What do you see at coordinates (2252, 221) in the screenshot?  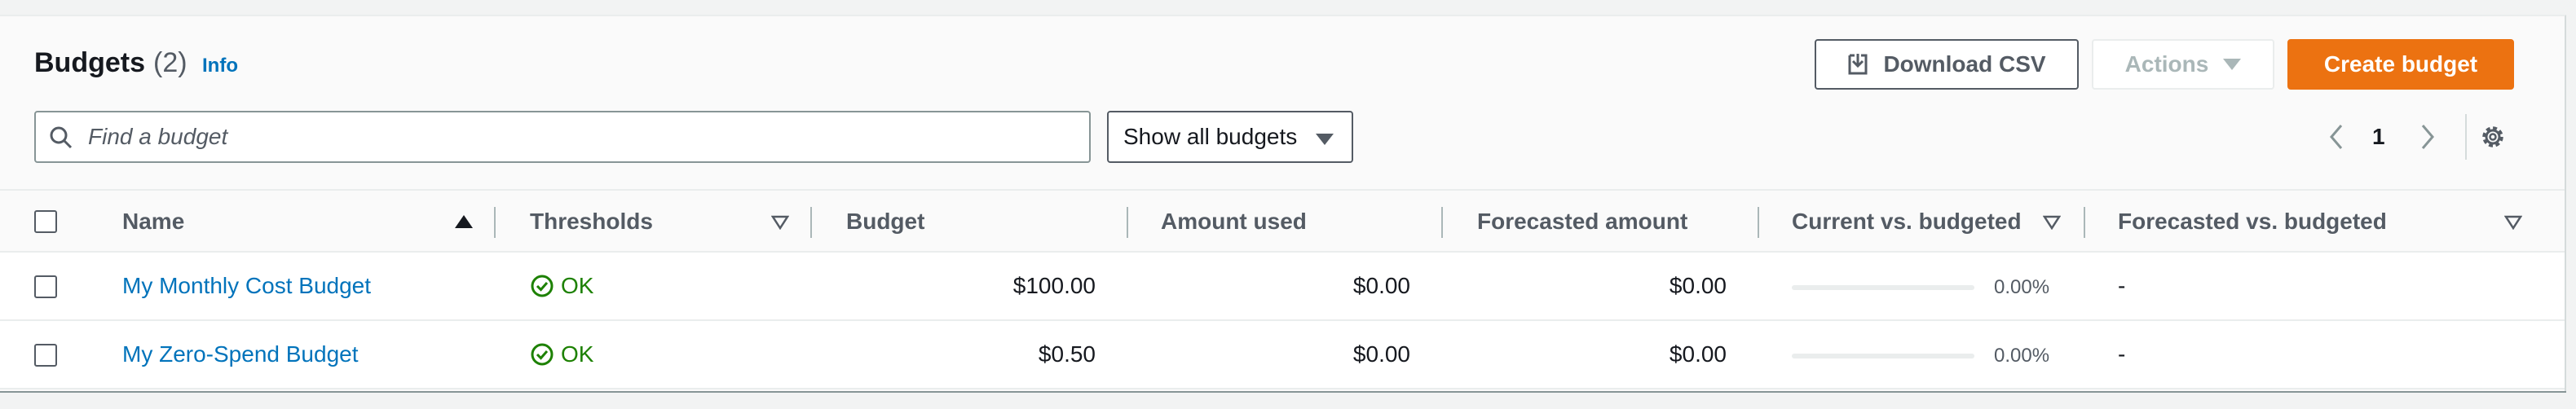 I see `column-header-forecasted-vs-budgeted: Forecasted vs. budgeted` at bounding box center [2252, 221].